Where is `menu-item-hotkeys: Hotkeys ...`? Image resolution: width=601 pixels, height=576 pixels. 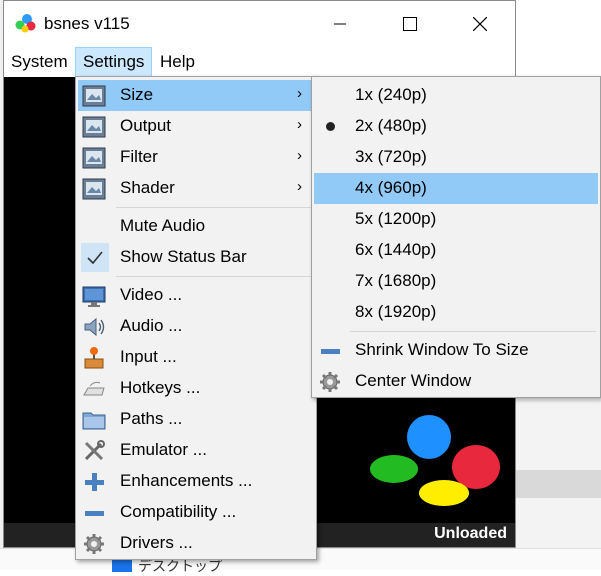
menu-item-hotkeys: Hotkeys ... is located at coordinates (196, 388).